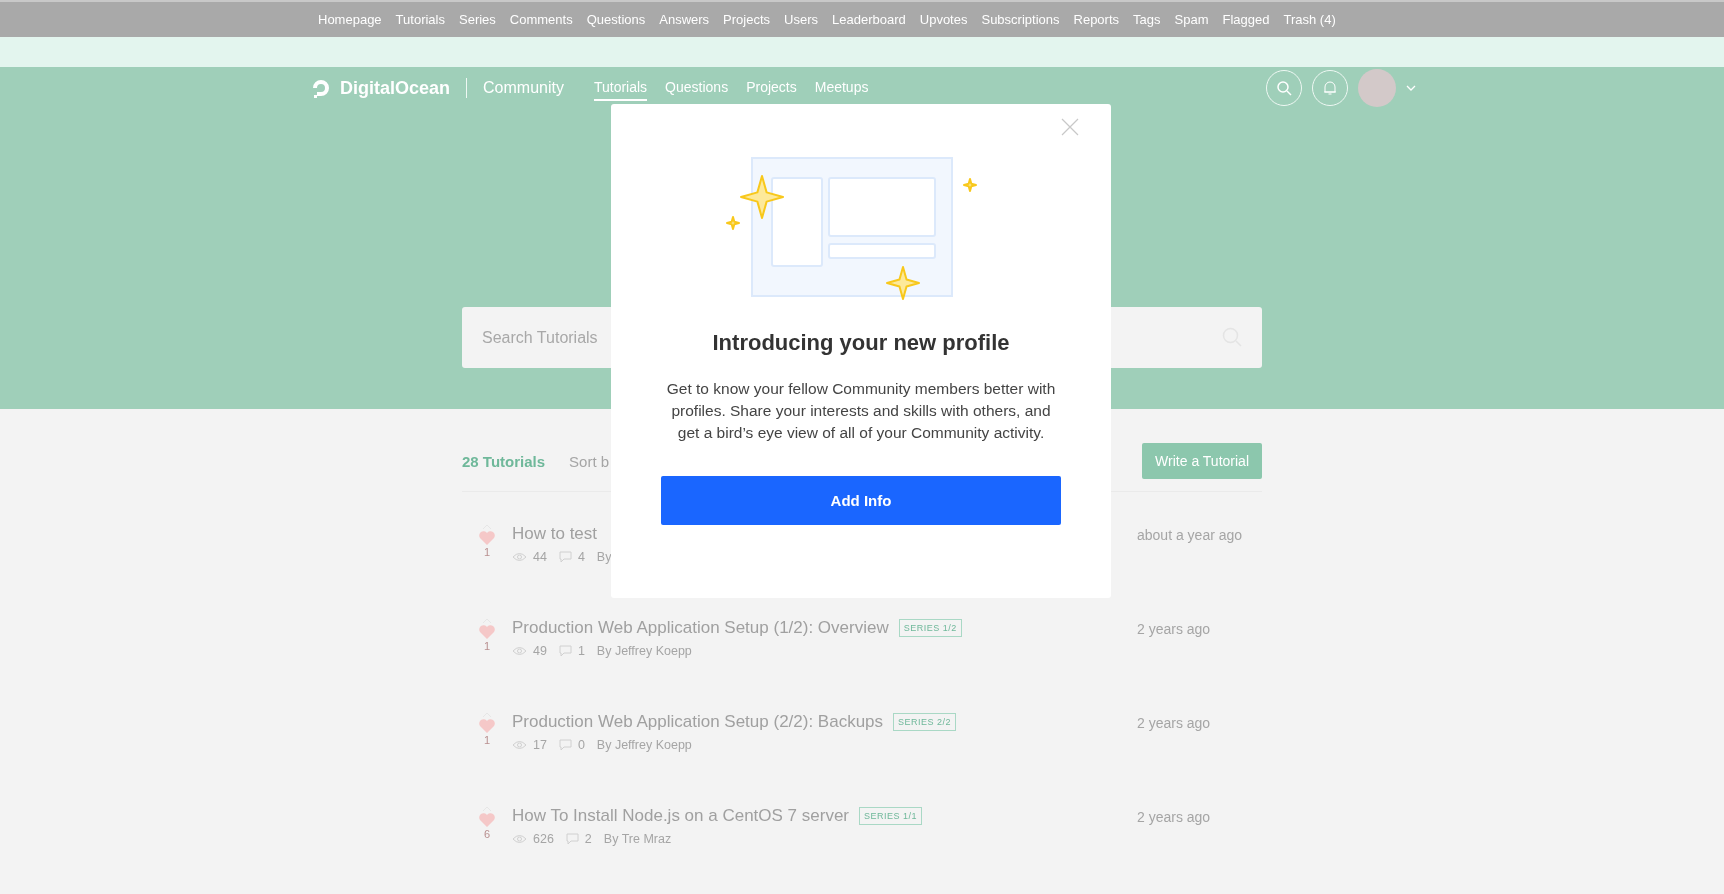  Describe the element at coordinates (1202, 461) in the screenshot. I see `write-tutorial-button: Write a Tutorial` at that location.